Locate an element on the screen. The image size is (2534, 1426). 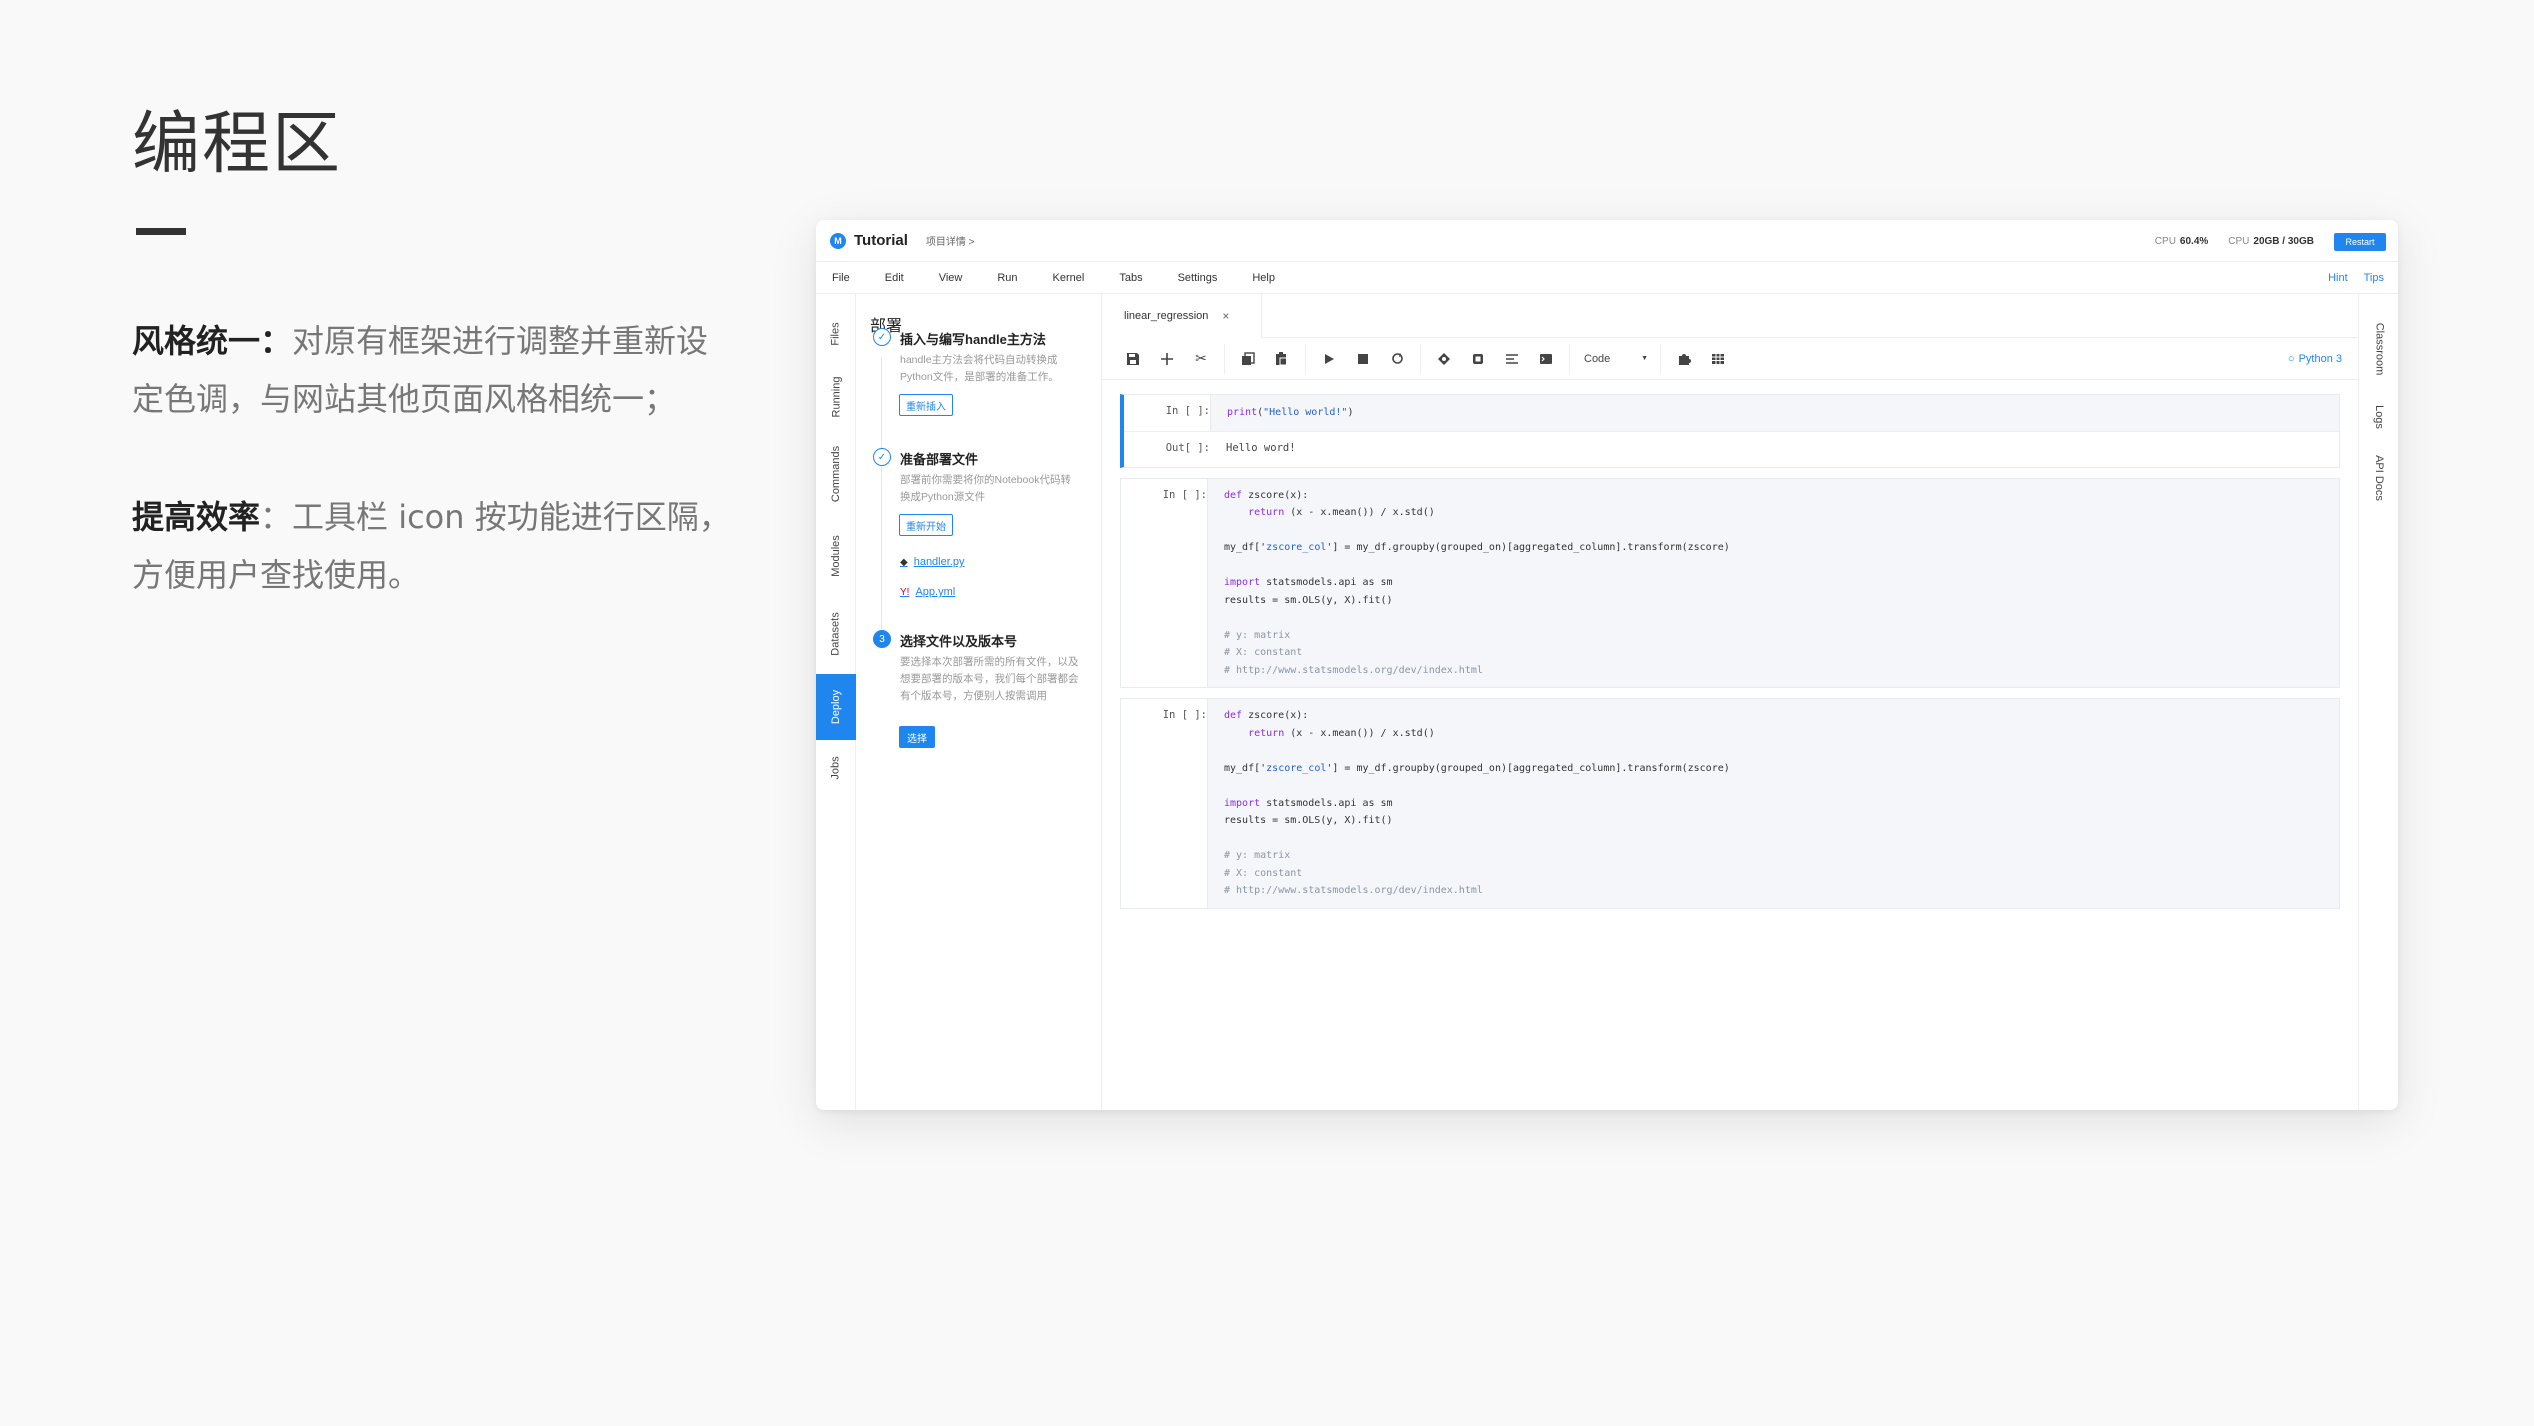
terminal-icon is located at coordinates (1546, 359).